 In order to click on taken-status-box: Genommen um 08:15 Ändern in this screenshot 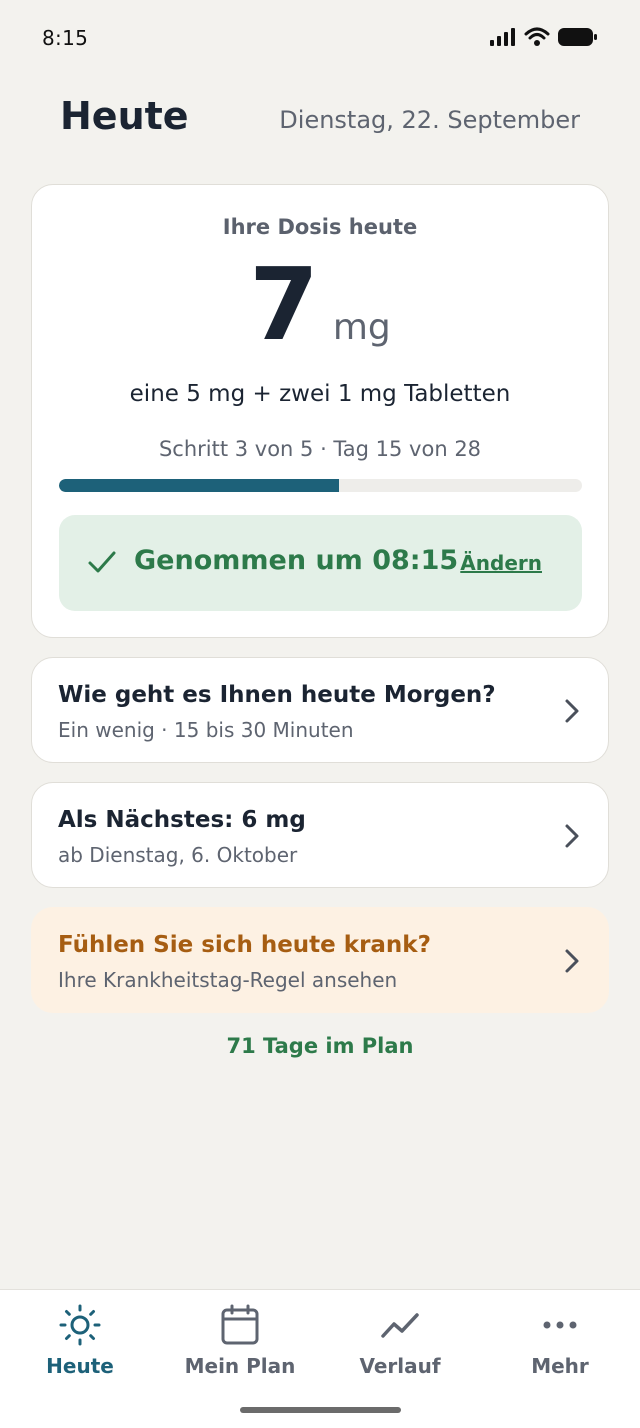, I will do `click(320, 563)`.